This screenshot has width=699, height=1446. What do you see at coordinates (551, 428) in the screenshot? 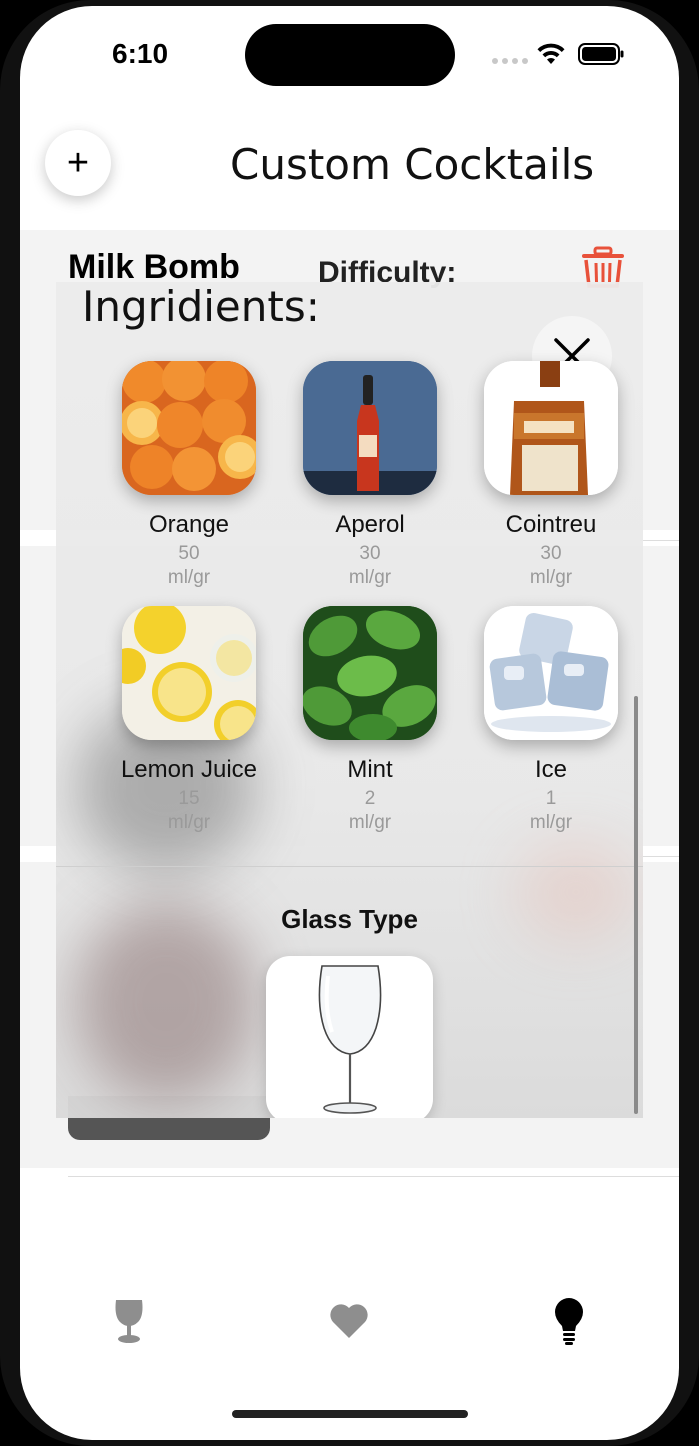
I see `cointreau-image` at bounding box center [551, 428].